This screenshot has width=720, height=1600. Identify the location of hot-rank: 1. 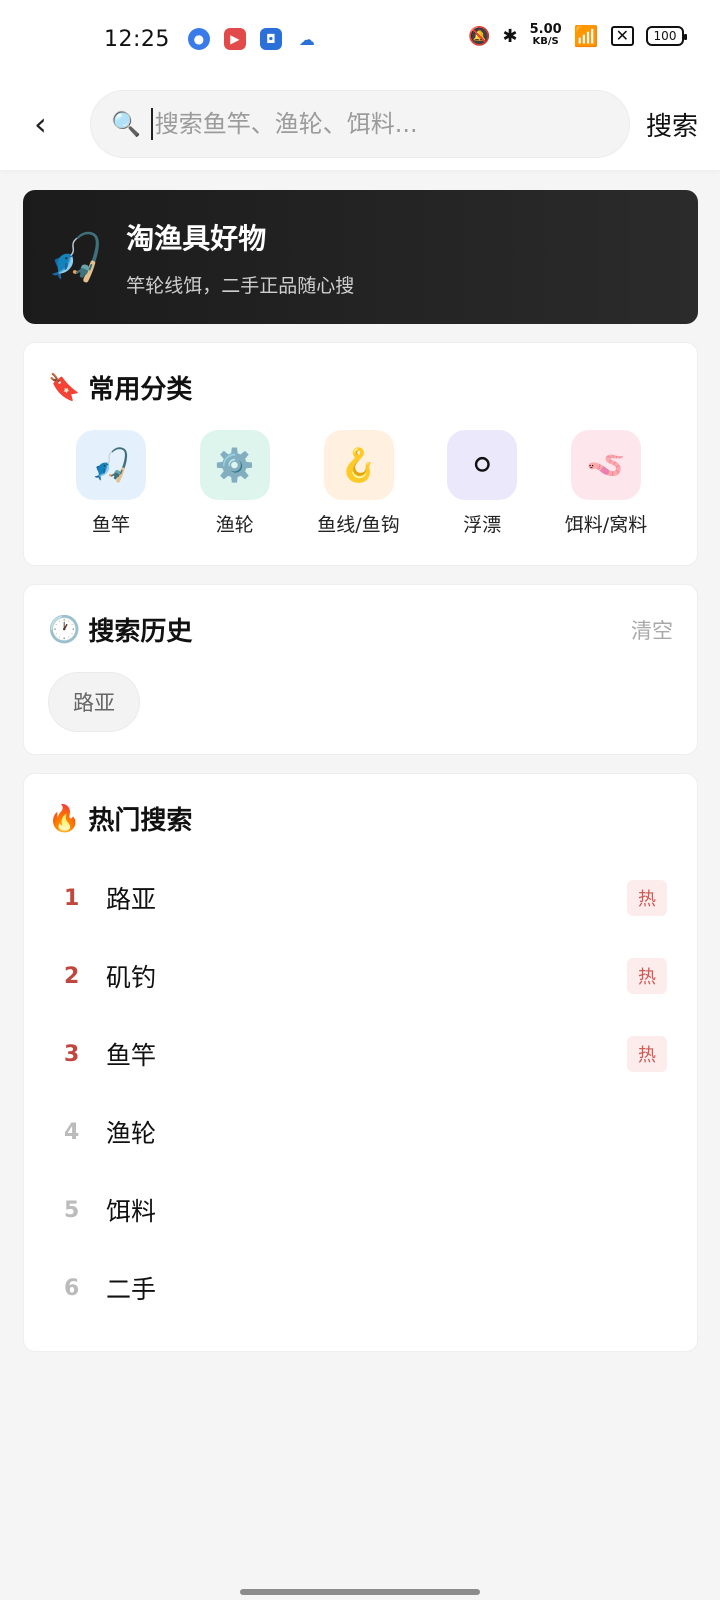
(72, 898).